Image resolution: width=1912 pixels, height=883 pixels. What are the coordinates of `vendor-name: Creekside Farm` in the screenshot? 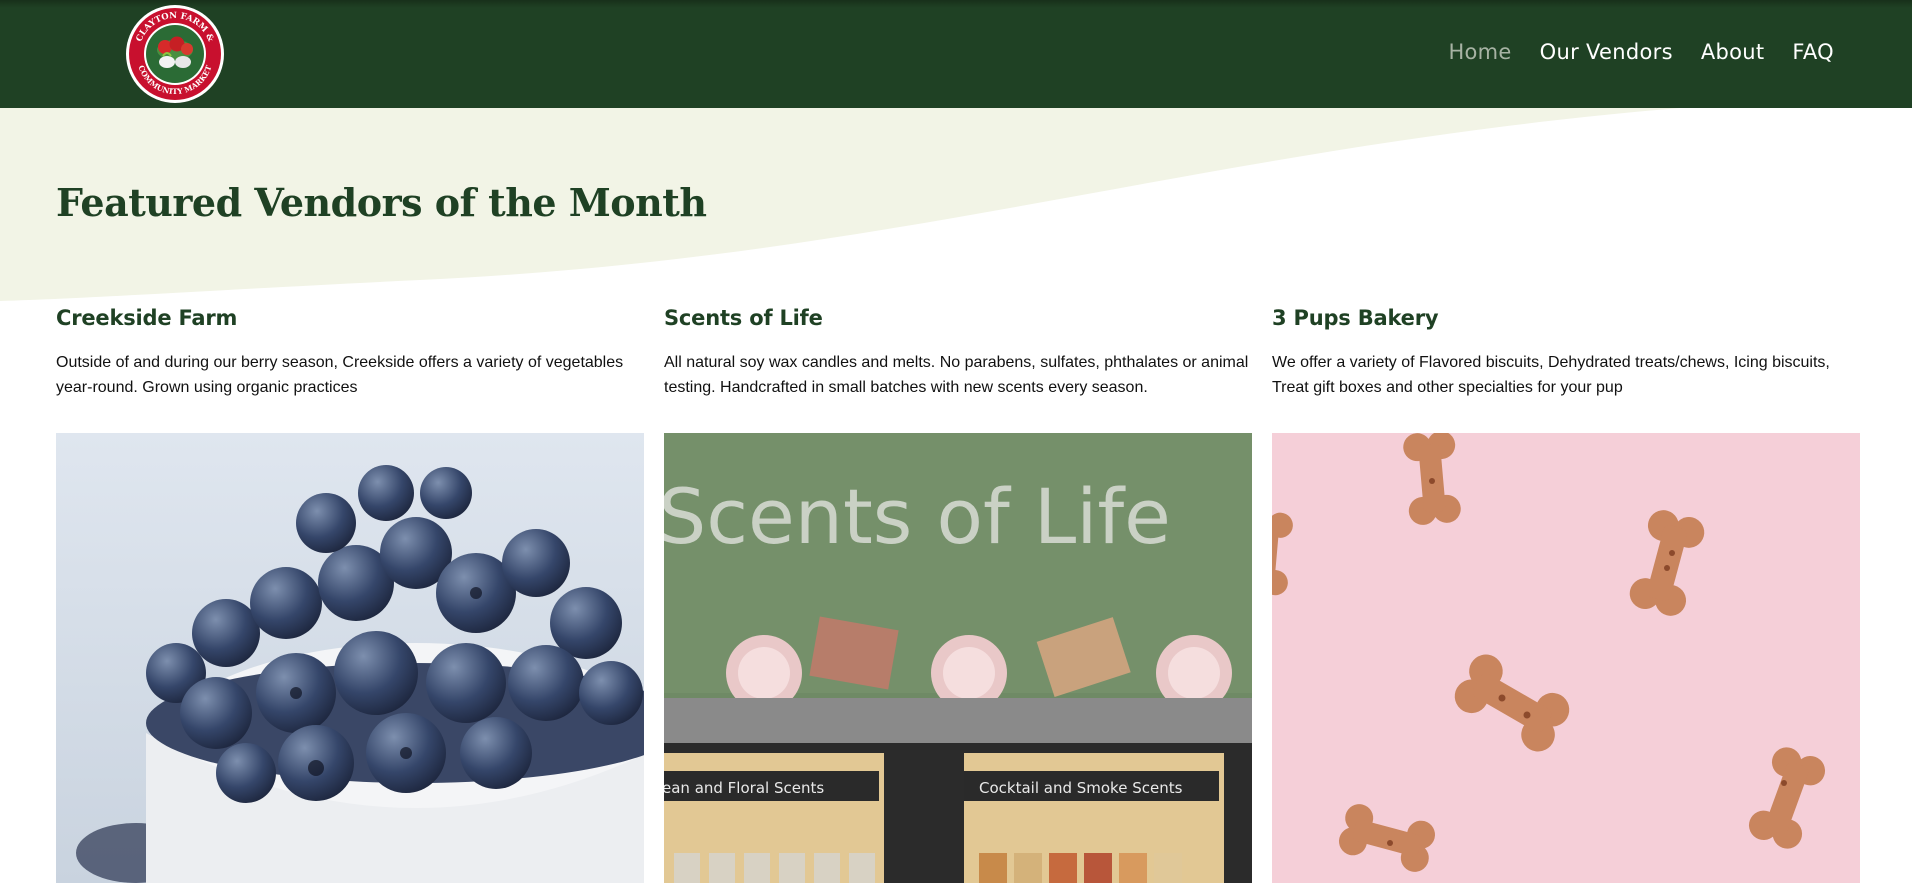 It's located at (147, 318).